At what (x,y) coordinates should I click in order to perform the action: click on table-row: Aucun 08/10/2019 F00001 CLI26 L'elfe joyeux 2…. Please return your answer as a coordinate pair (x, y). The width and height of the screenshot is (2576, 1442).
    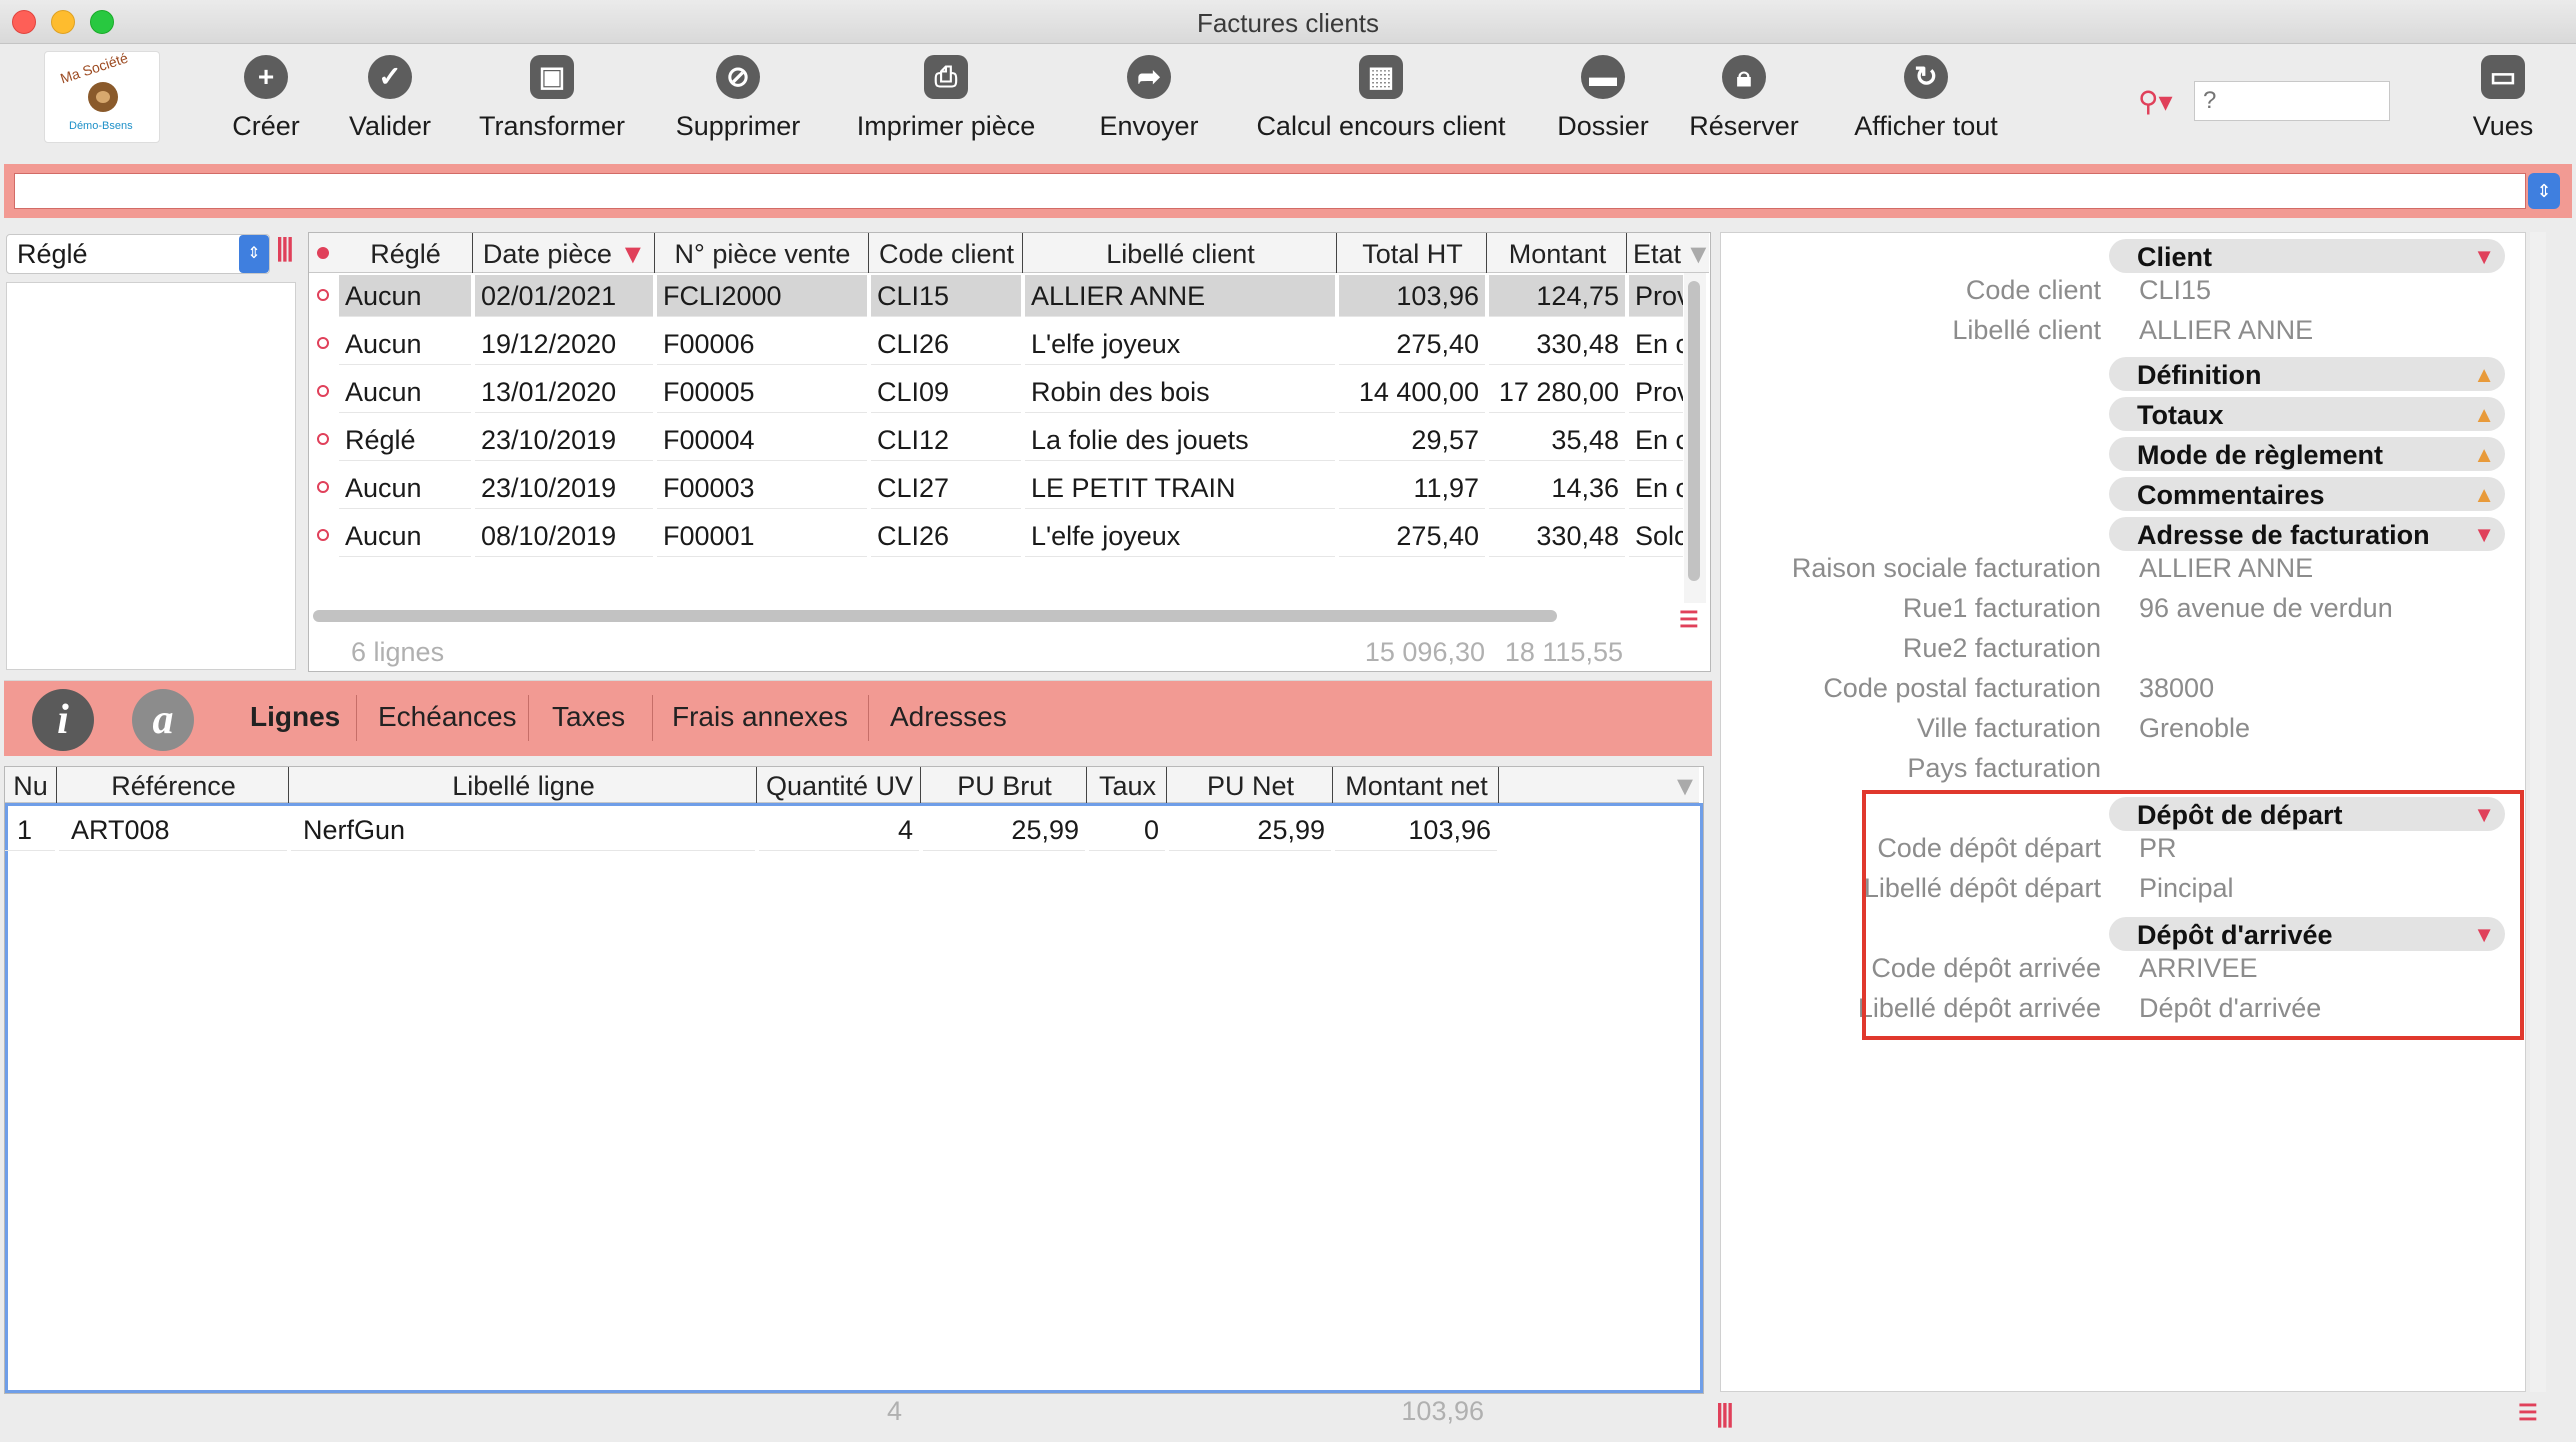
    Looking at the image, I should click on (996, 536).